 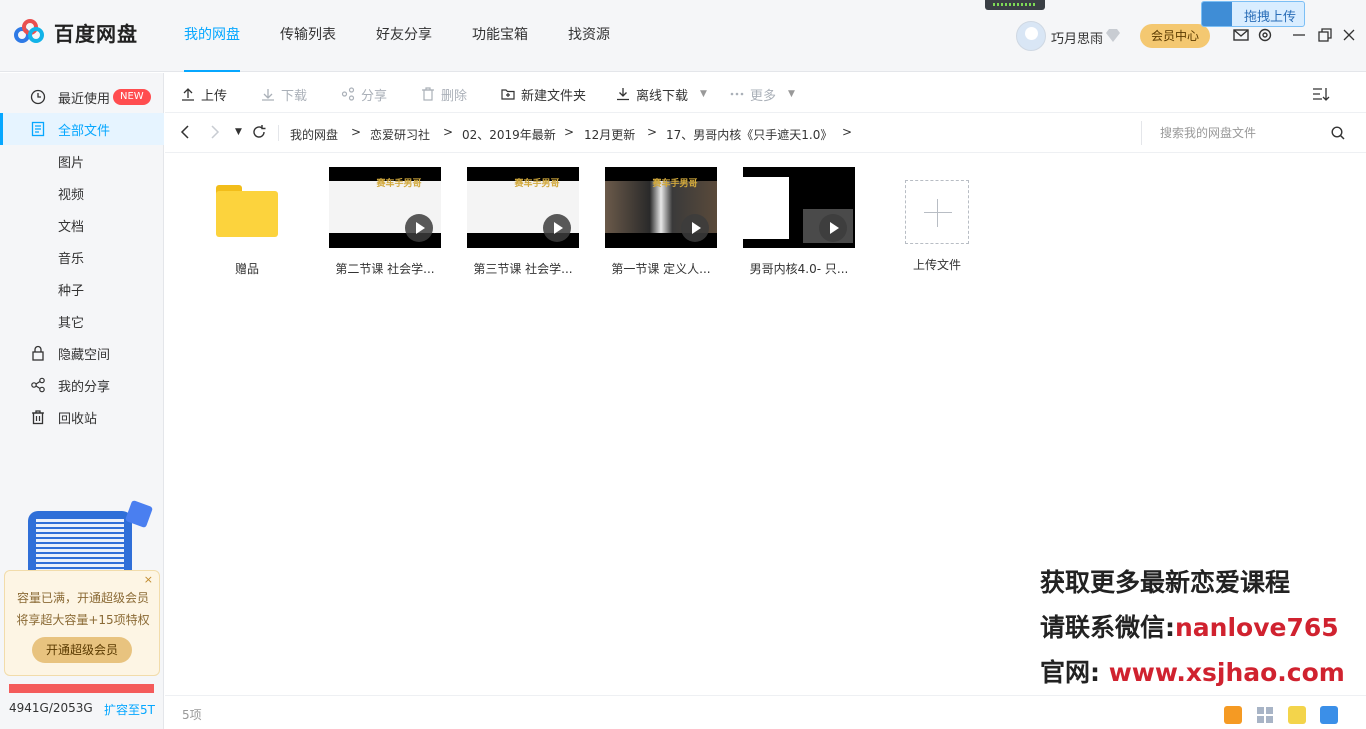 I want to click on quota-bar, so click(x=81, y=688).